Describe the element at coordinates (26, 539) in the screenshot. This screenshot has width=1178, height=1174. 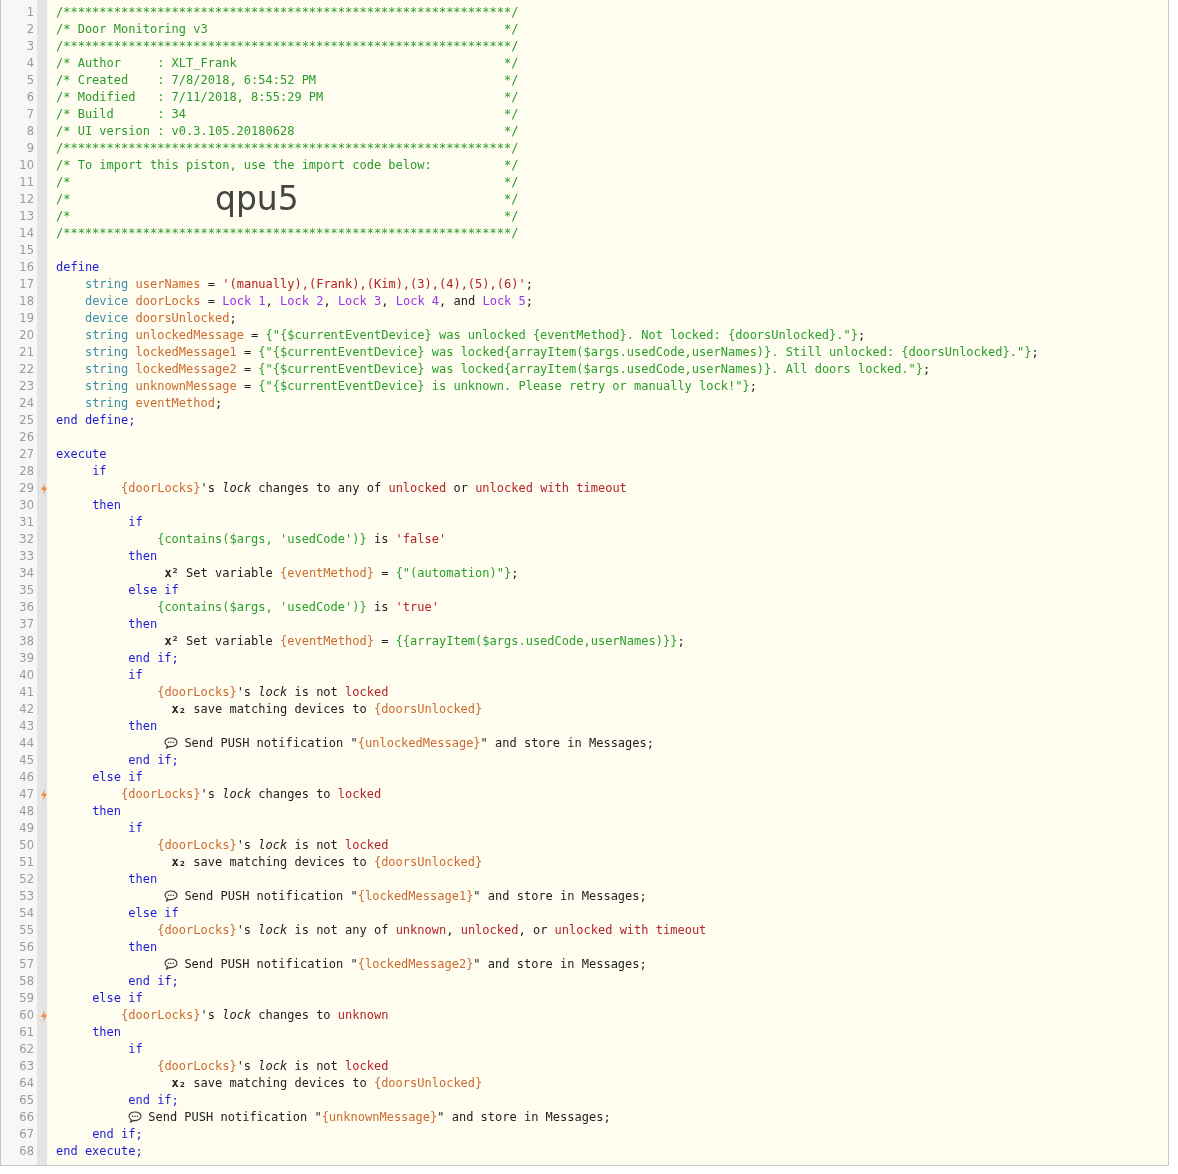
I see `line-number: 32` at that location.